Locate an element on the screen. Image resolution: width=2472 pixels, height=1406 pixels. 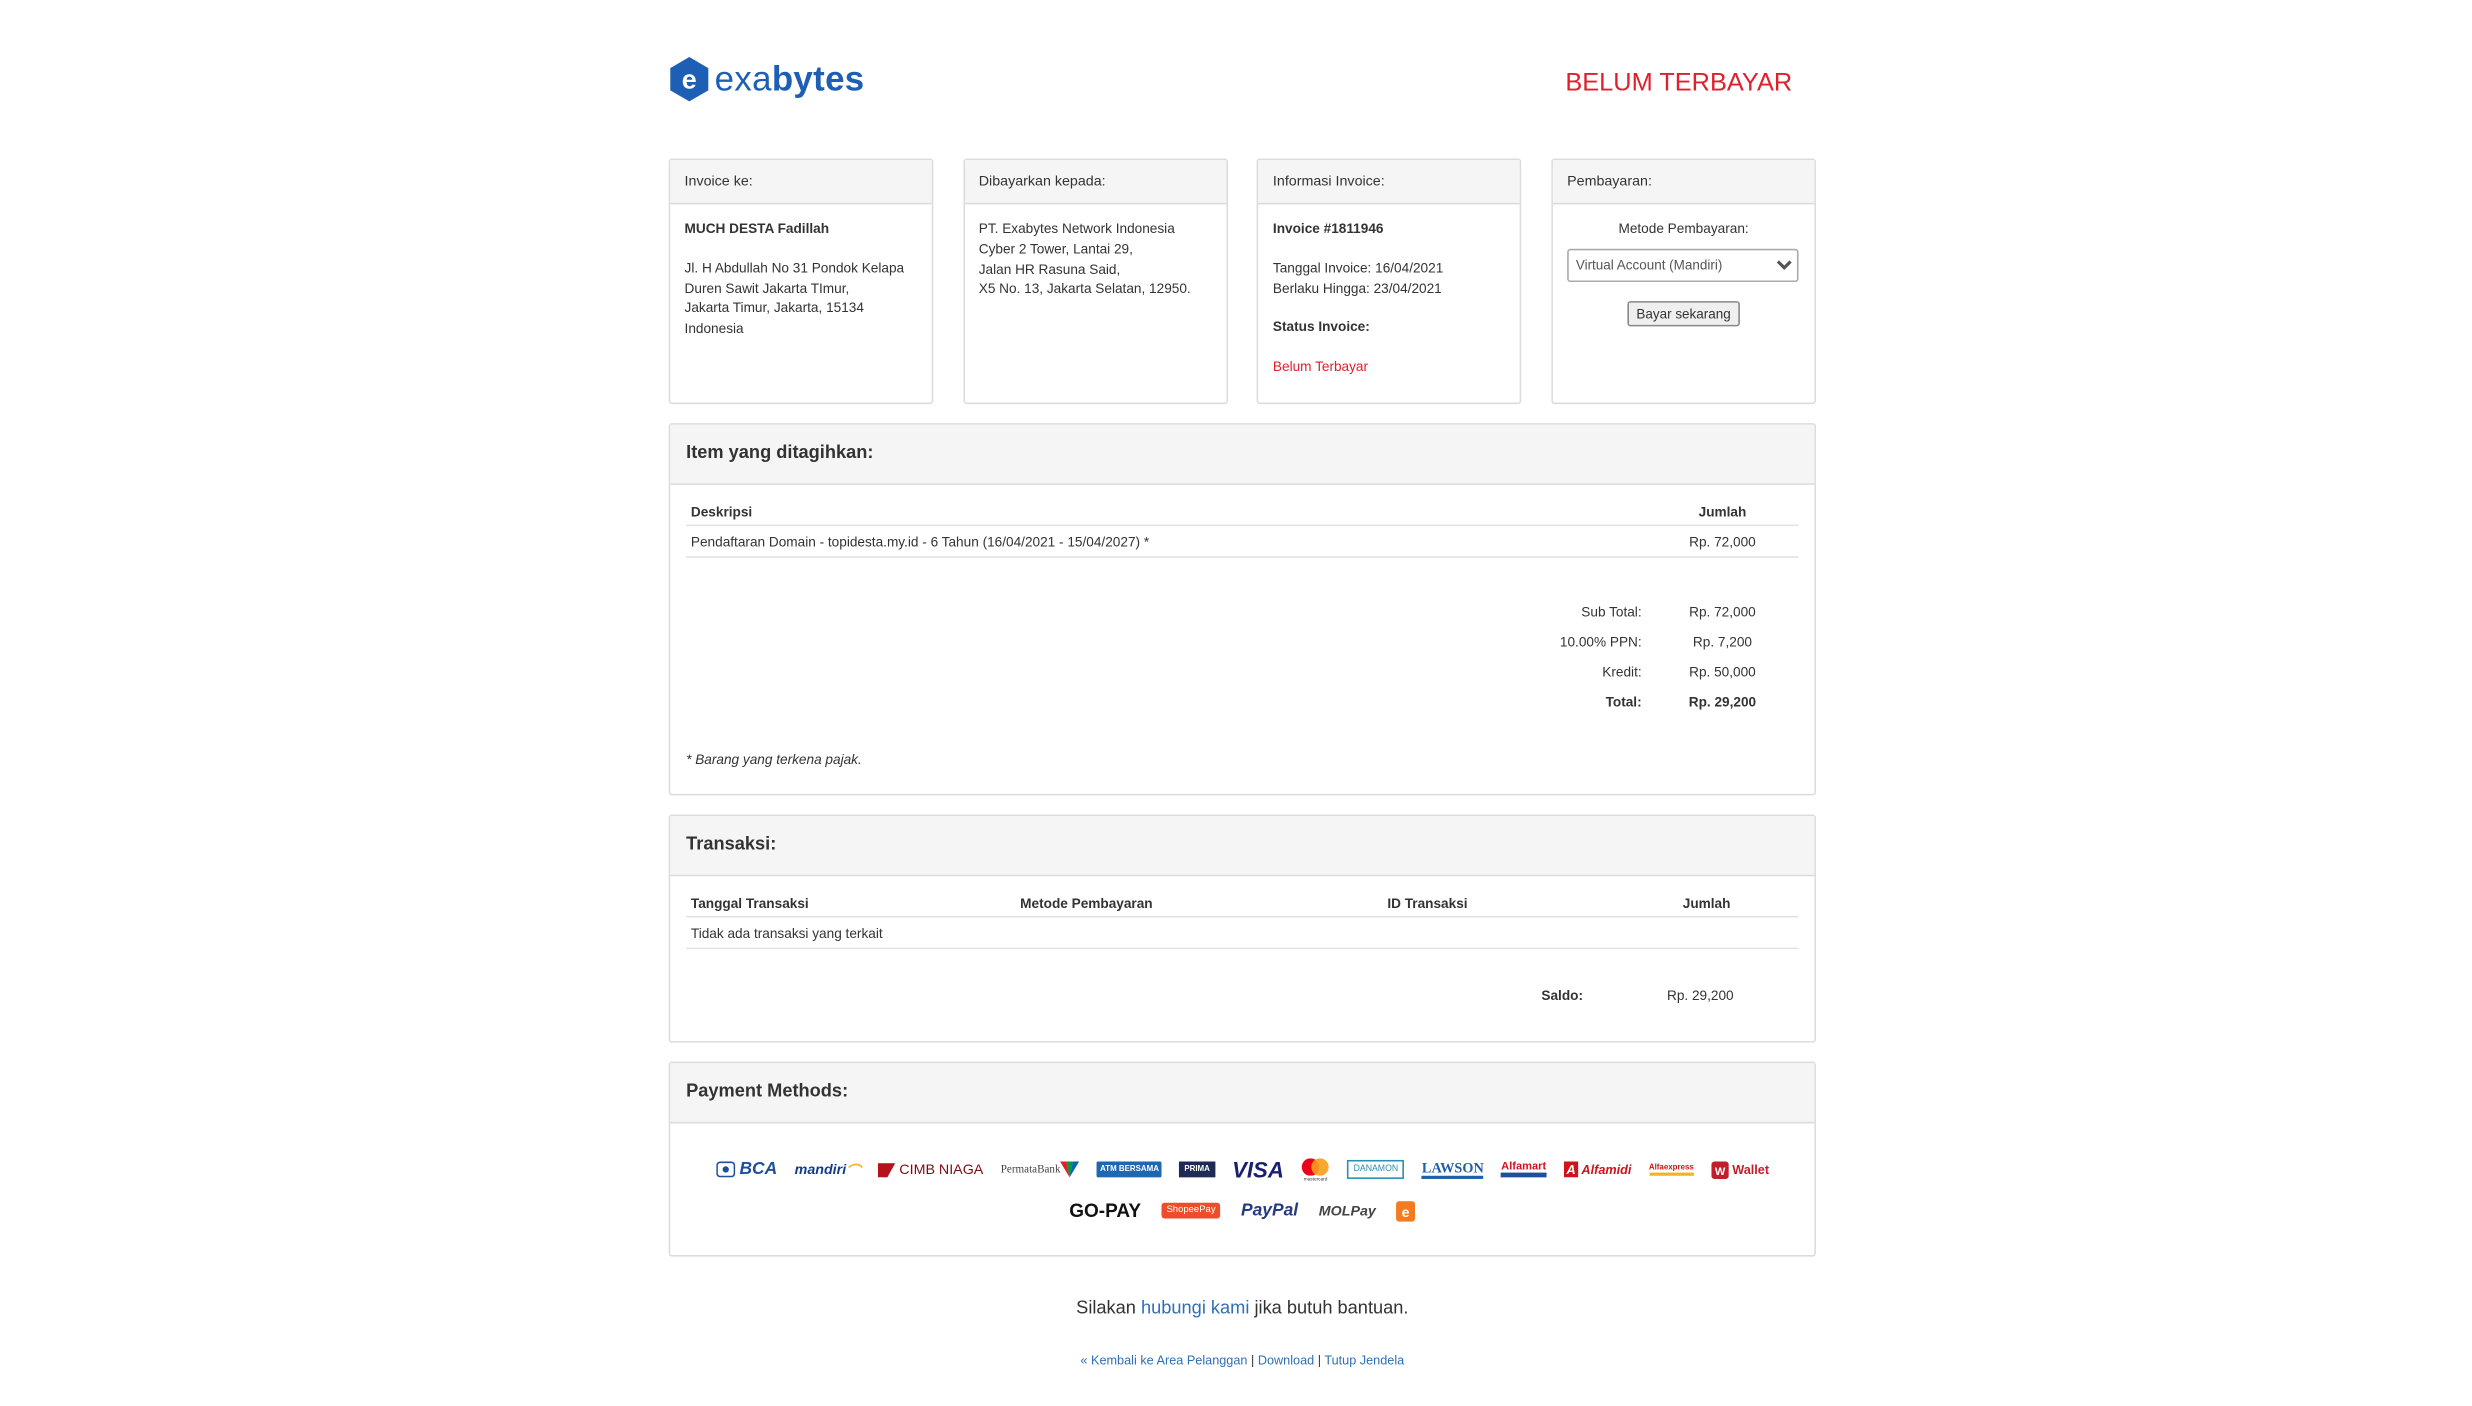
col-description: Deskripsi is located at coordinates (1166, 505).